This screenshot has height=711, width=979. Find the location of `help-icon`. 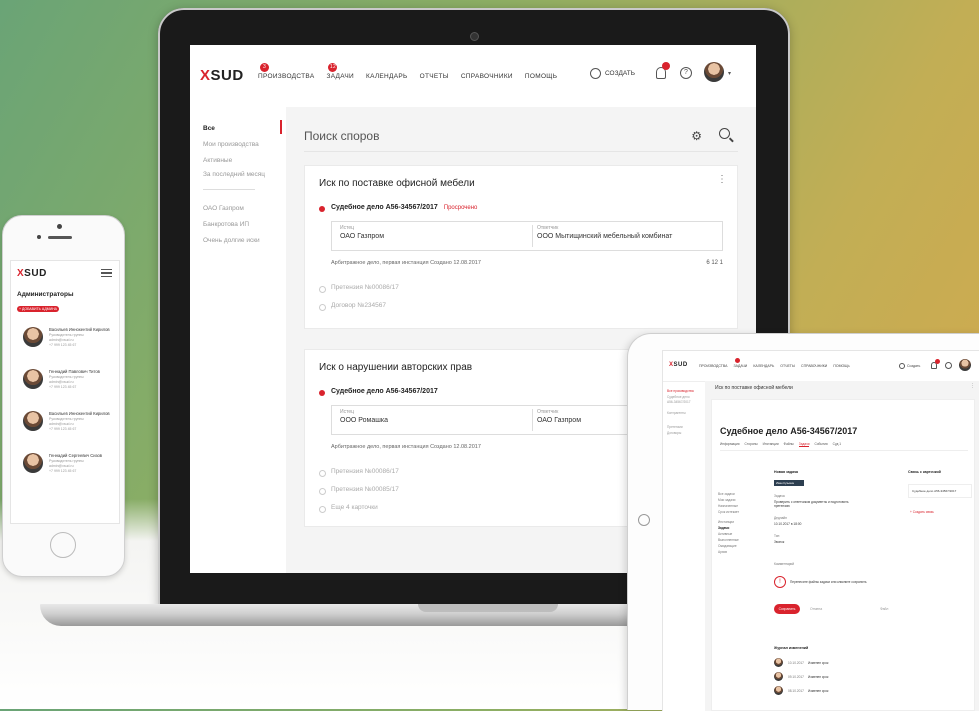

help-icon is located at coordinates (948, 365).